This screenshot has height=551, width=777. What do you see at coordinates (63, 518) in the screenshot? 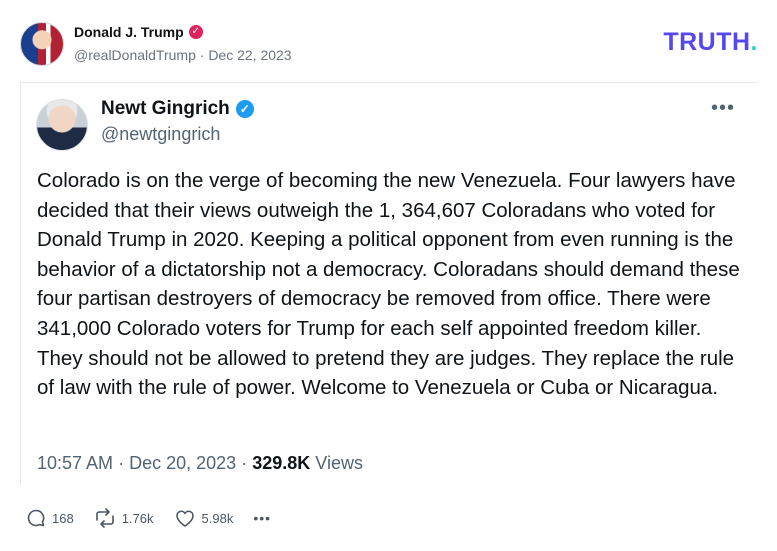
I see `reply-count: 168` at bounding box center [63, 518].